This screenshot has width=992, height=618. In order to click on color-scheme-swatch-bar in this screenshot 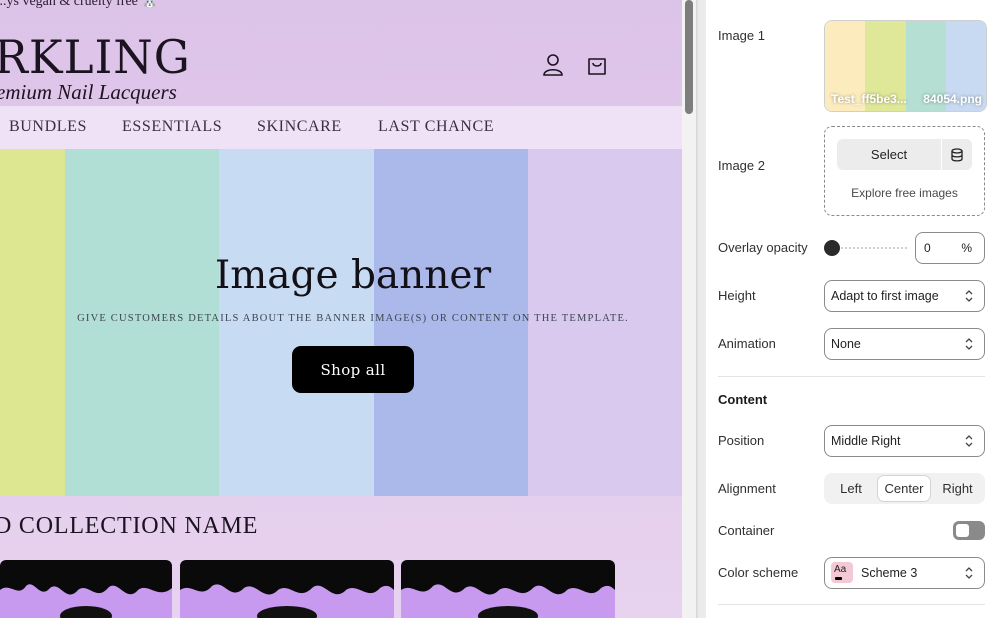, I will do `click(838, 578)`.